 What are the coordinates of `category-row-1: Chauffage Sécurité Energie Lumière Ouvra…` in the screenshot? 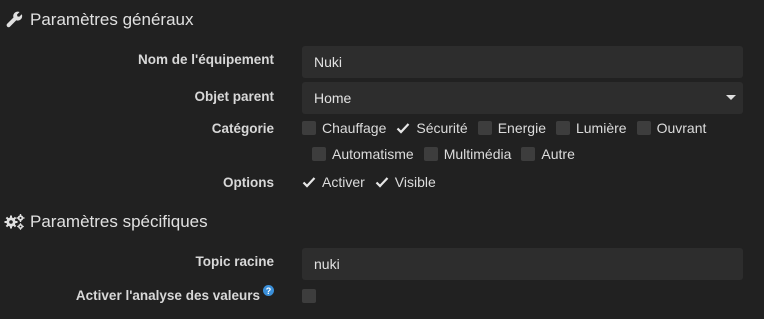 It's located at (509, 128).